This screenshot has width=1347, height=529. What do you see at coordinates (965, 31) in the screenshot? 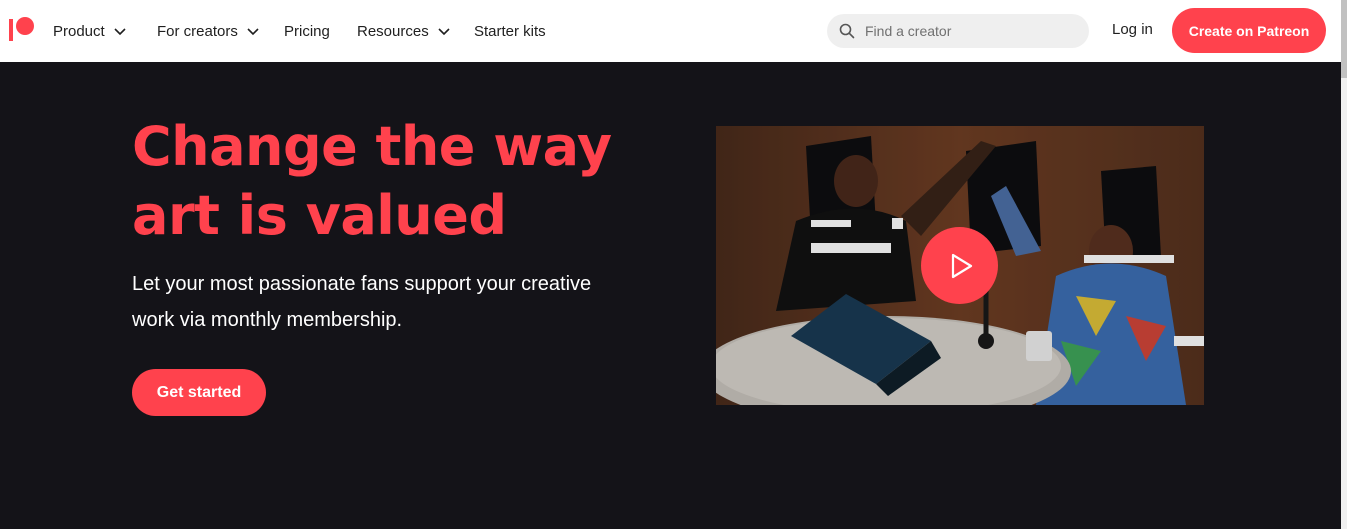
I see `search-input` at bounding box center [965, 31].